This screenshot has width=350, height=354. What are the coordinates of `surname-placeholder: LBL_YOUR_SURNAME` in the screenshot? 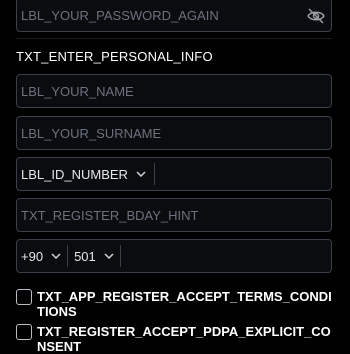 It's located at (91, 133).